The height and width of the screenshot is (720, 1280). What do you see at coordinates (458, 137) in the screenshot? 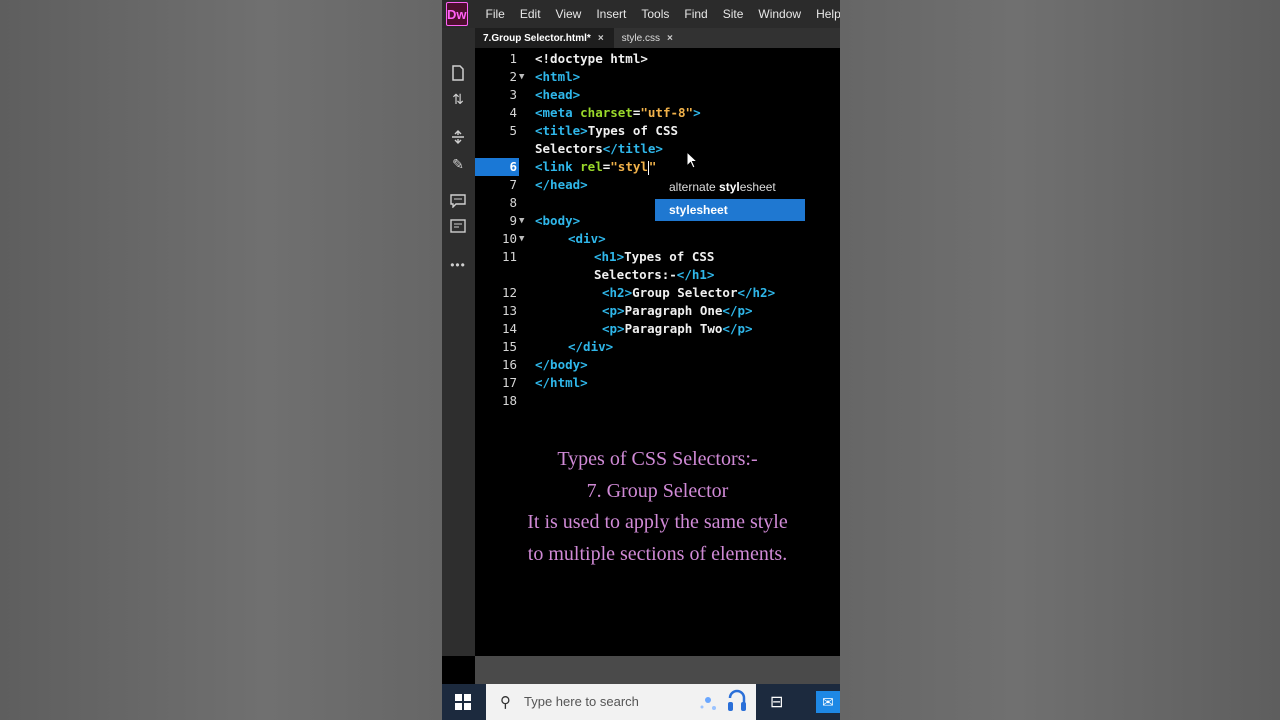
I see `split-icon` at bounding box center [458, 137].